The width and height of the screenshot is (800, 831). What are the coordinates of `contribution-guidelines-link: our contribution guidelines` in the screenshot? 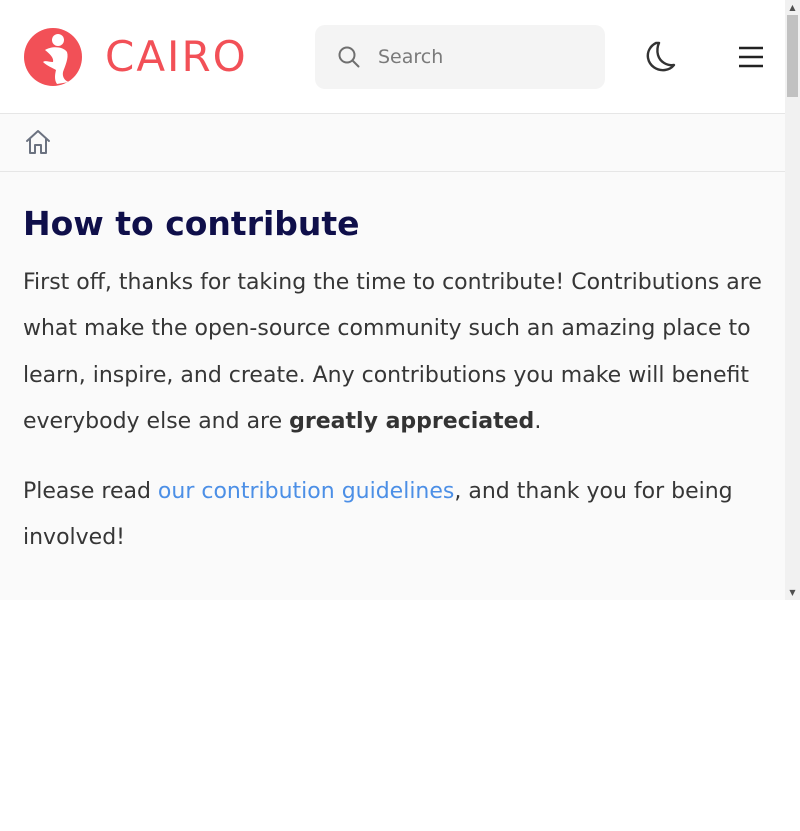 It's located at (306, 491).